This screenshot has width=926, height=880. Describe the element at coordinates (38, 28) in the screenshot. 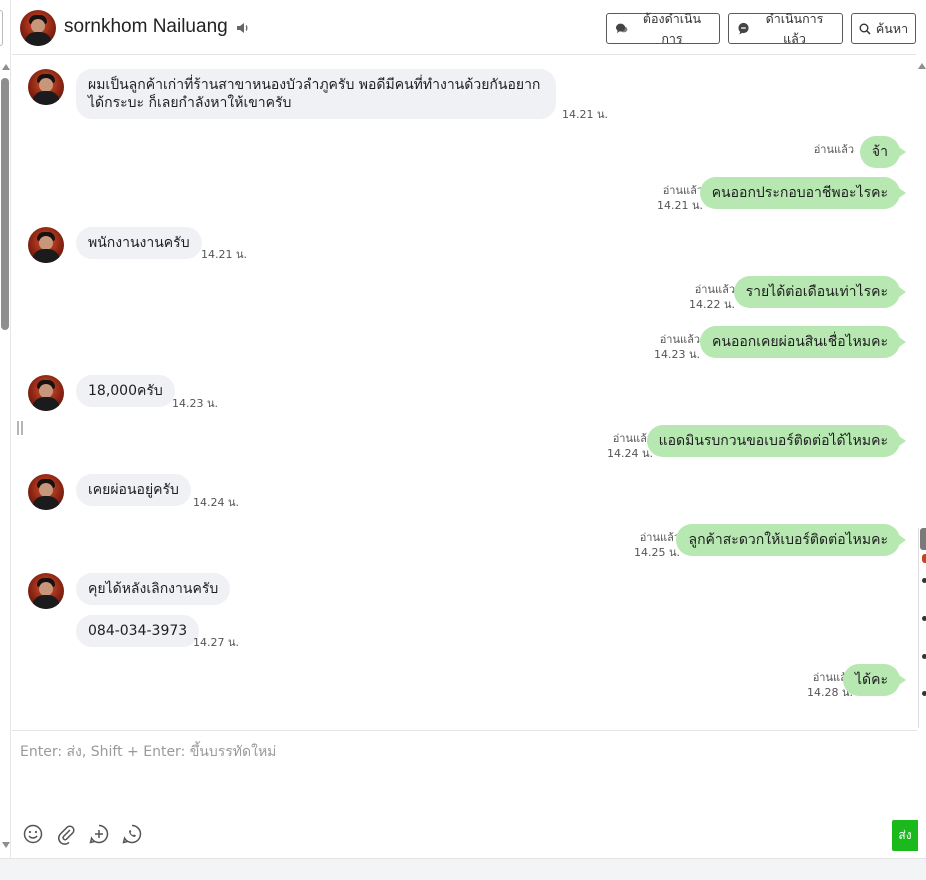

I see `contact-avatar` at that location.